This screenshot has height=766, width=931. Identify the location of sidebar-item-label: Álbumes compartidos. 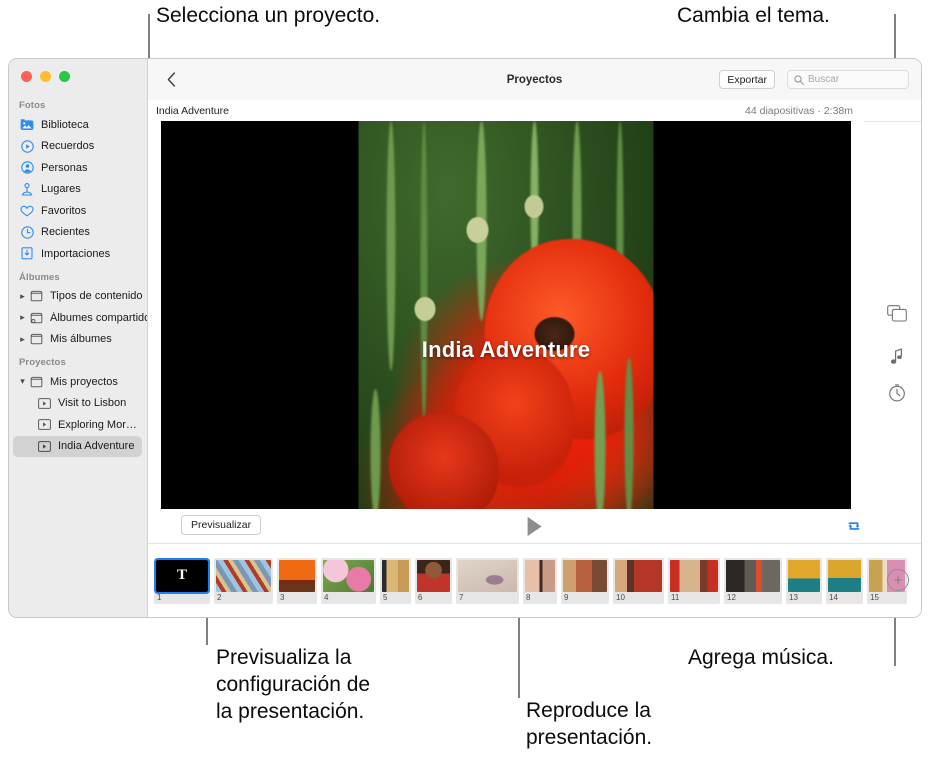
(99, 317).